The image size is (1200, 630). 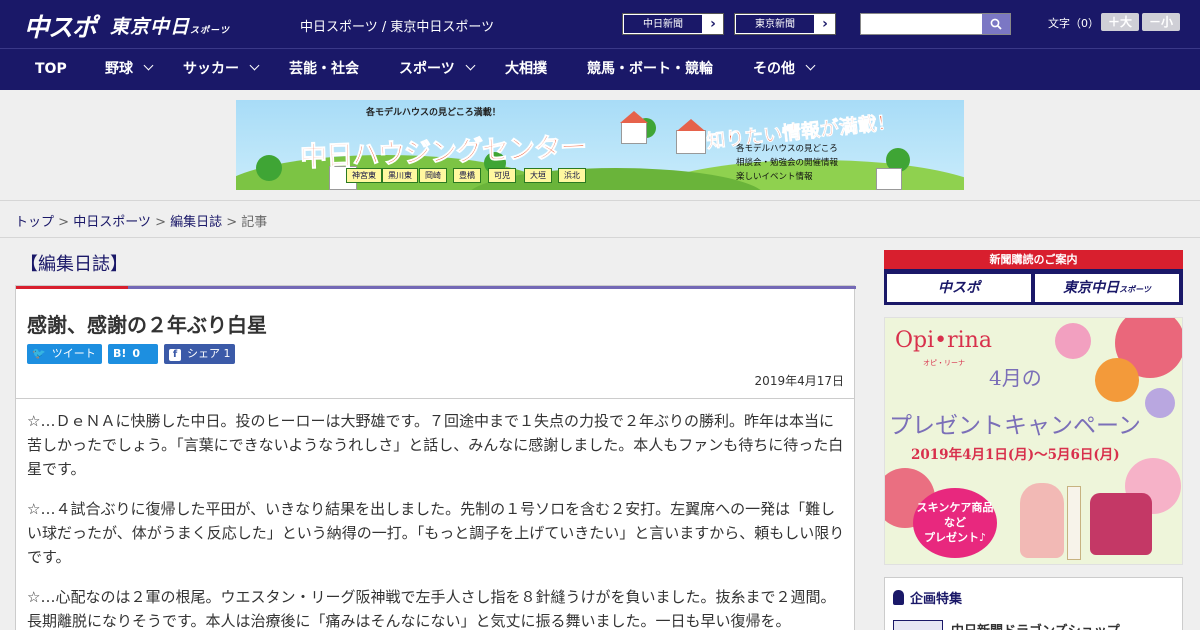 I want to click on tweet-button: 🐦 ツイート, so click(x=64, y=354).